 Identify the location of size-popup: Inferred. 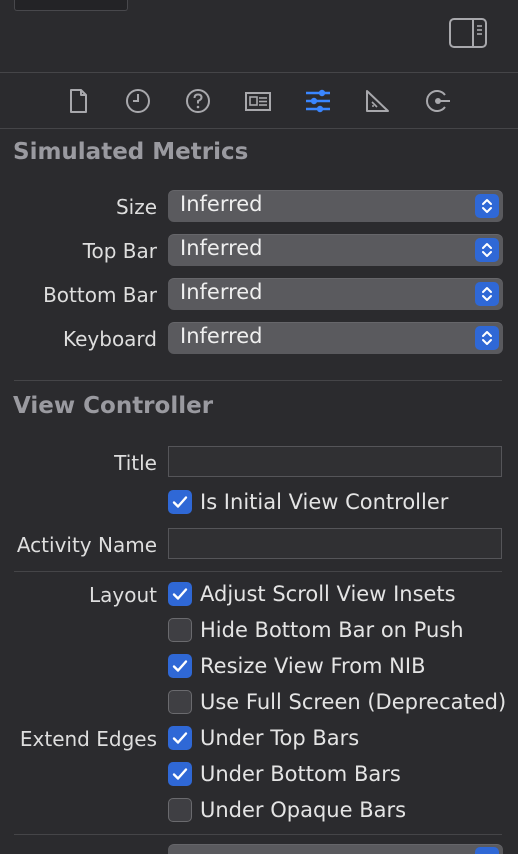
(335, 206).